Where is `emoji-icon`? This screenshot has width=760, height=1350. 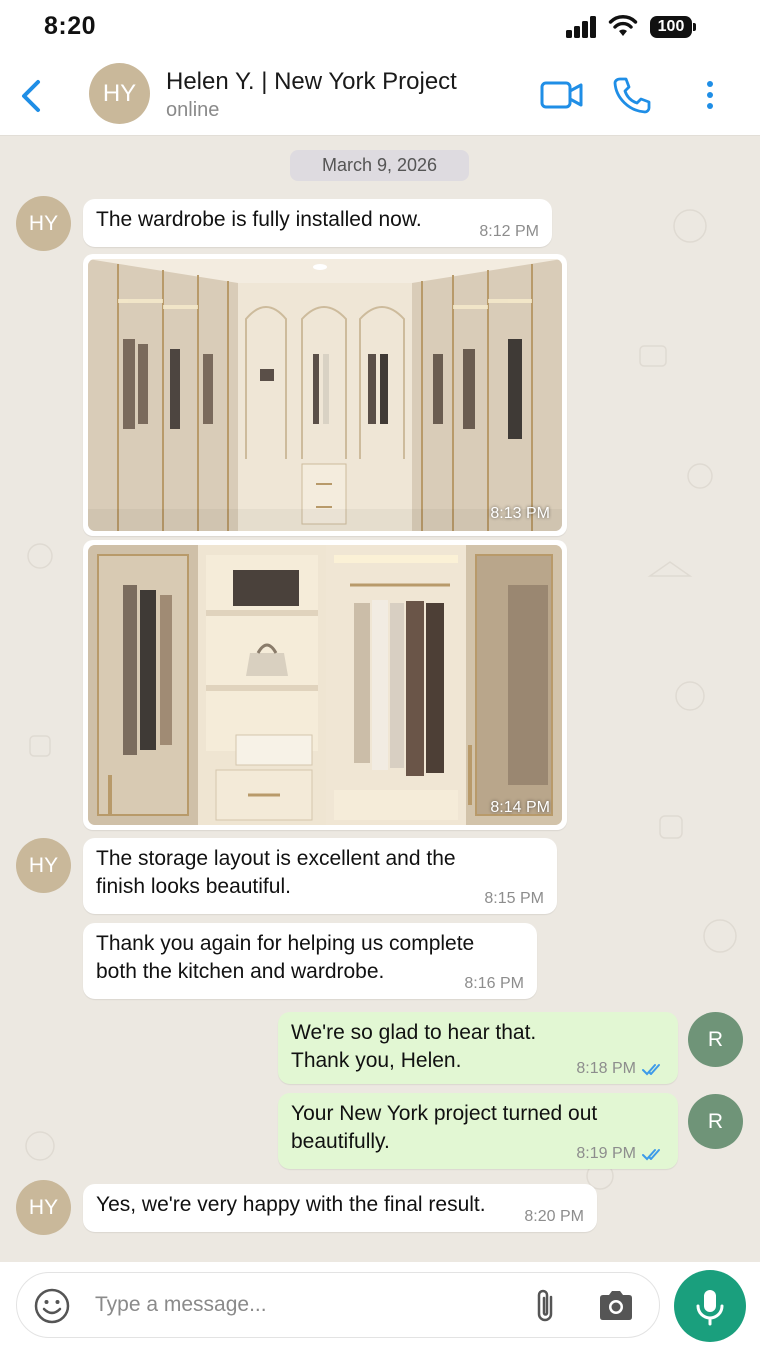
emoji-icon is located at coordinates (52, 1306).